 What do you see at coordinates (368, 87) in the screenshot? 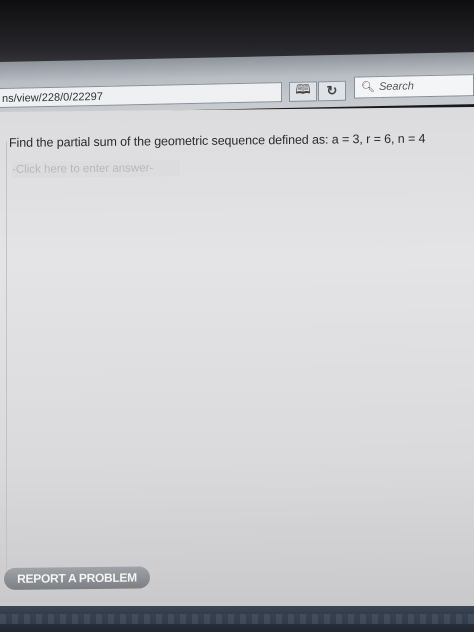
I see `search-icon: 🔍︎` at bounding box center [368, 87].